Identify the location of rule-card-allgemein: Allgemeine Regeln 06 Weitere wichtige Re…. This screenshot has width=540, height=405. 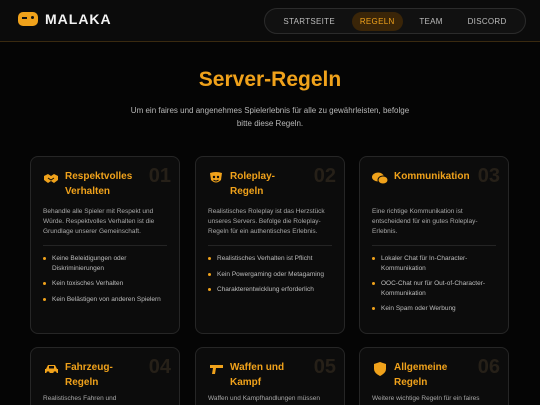
(434, 376).